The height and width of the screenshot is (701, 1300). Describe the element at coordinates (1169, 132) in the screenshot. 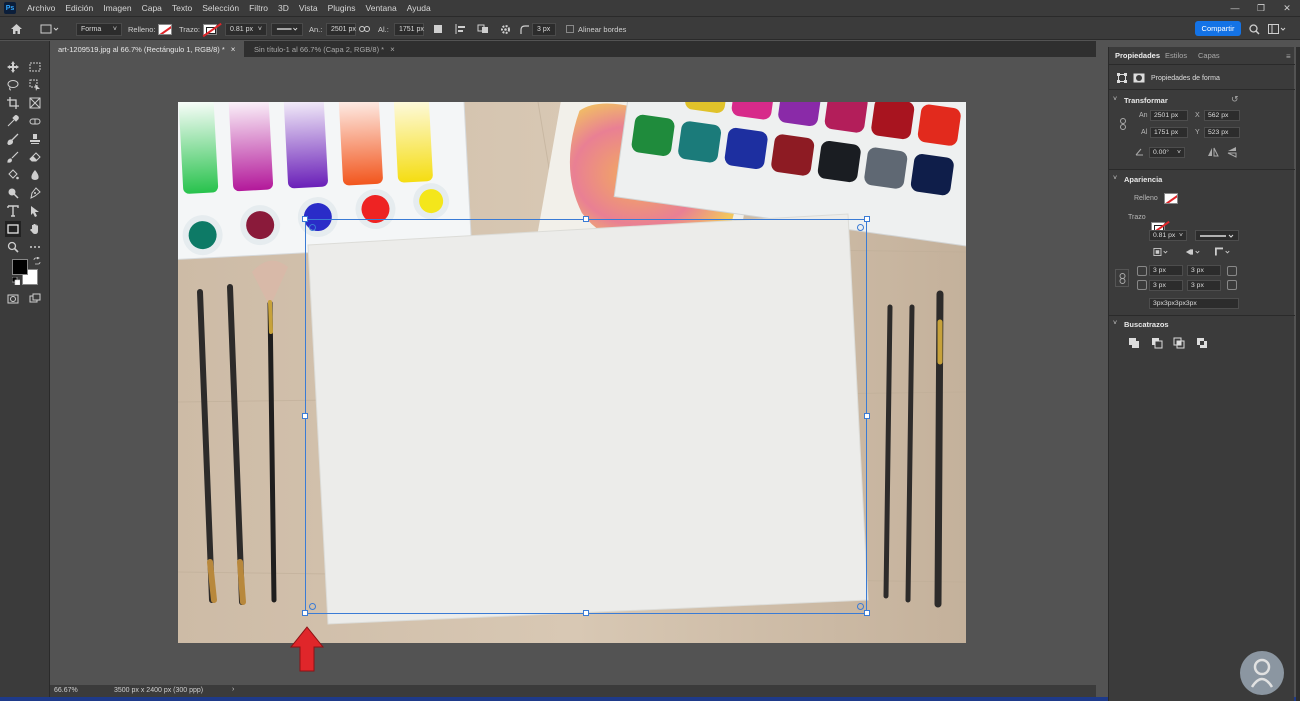

I see `transform-height-field: 1751 px` at that location.